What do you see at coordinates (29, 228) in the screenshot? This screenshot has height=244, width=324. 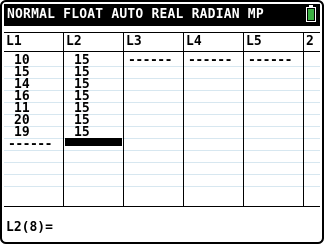 I see `entry-line: L2(8)=` at bounding box center [29, 228].